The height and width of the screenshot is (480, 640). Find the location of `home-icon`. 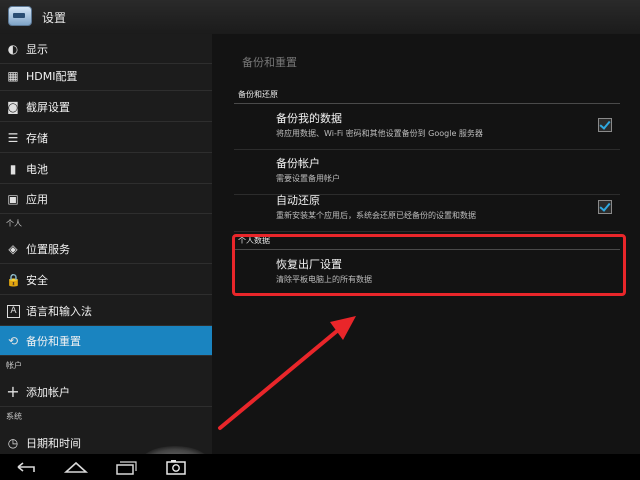

home-icon is located at coordinates (76, 467).